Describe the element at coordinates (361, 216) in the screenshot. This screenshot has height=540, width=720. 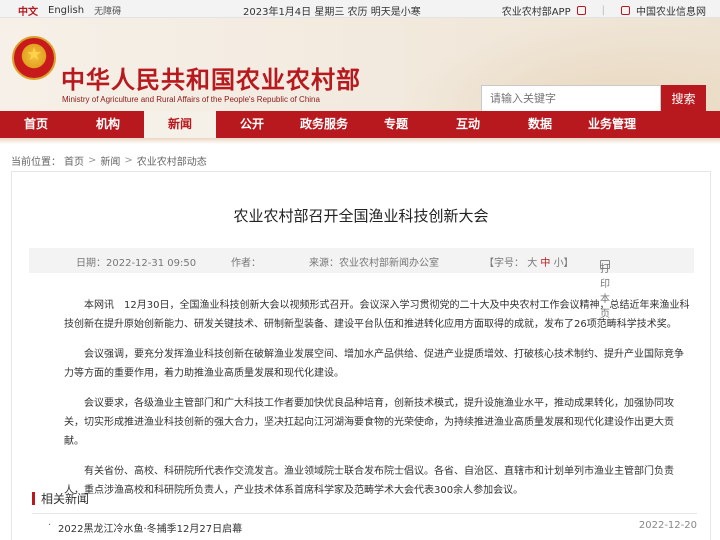
I see `article-title: 农业农村部召开全国渔业科技创新大会` at that location.